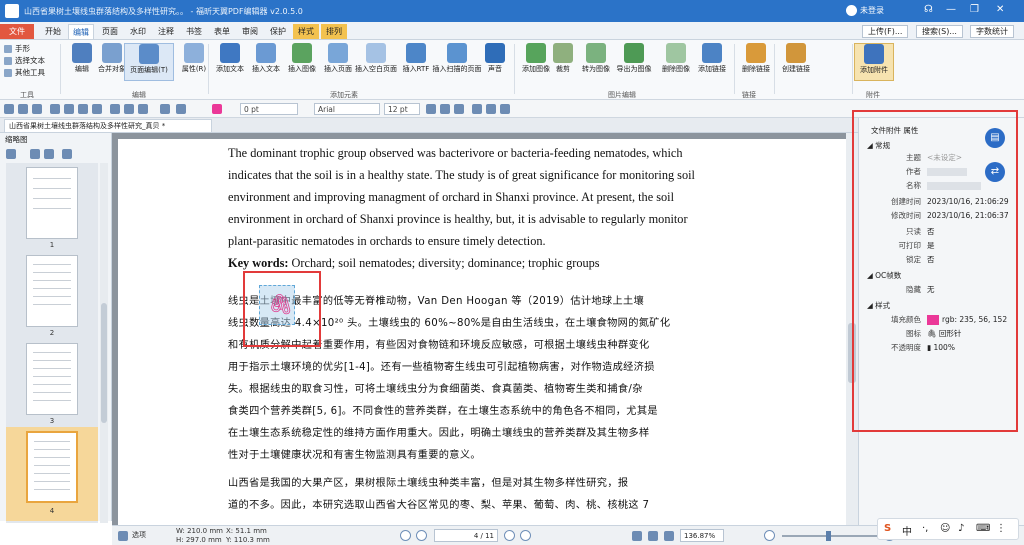 The width and height of the screenshot is (1024, 545). I want to click on rotate-icon, so click(67, 154).